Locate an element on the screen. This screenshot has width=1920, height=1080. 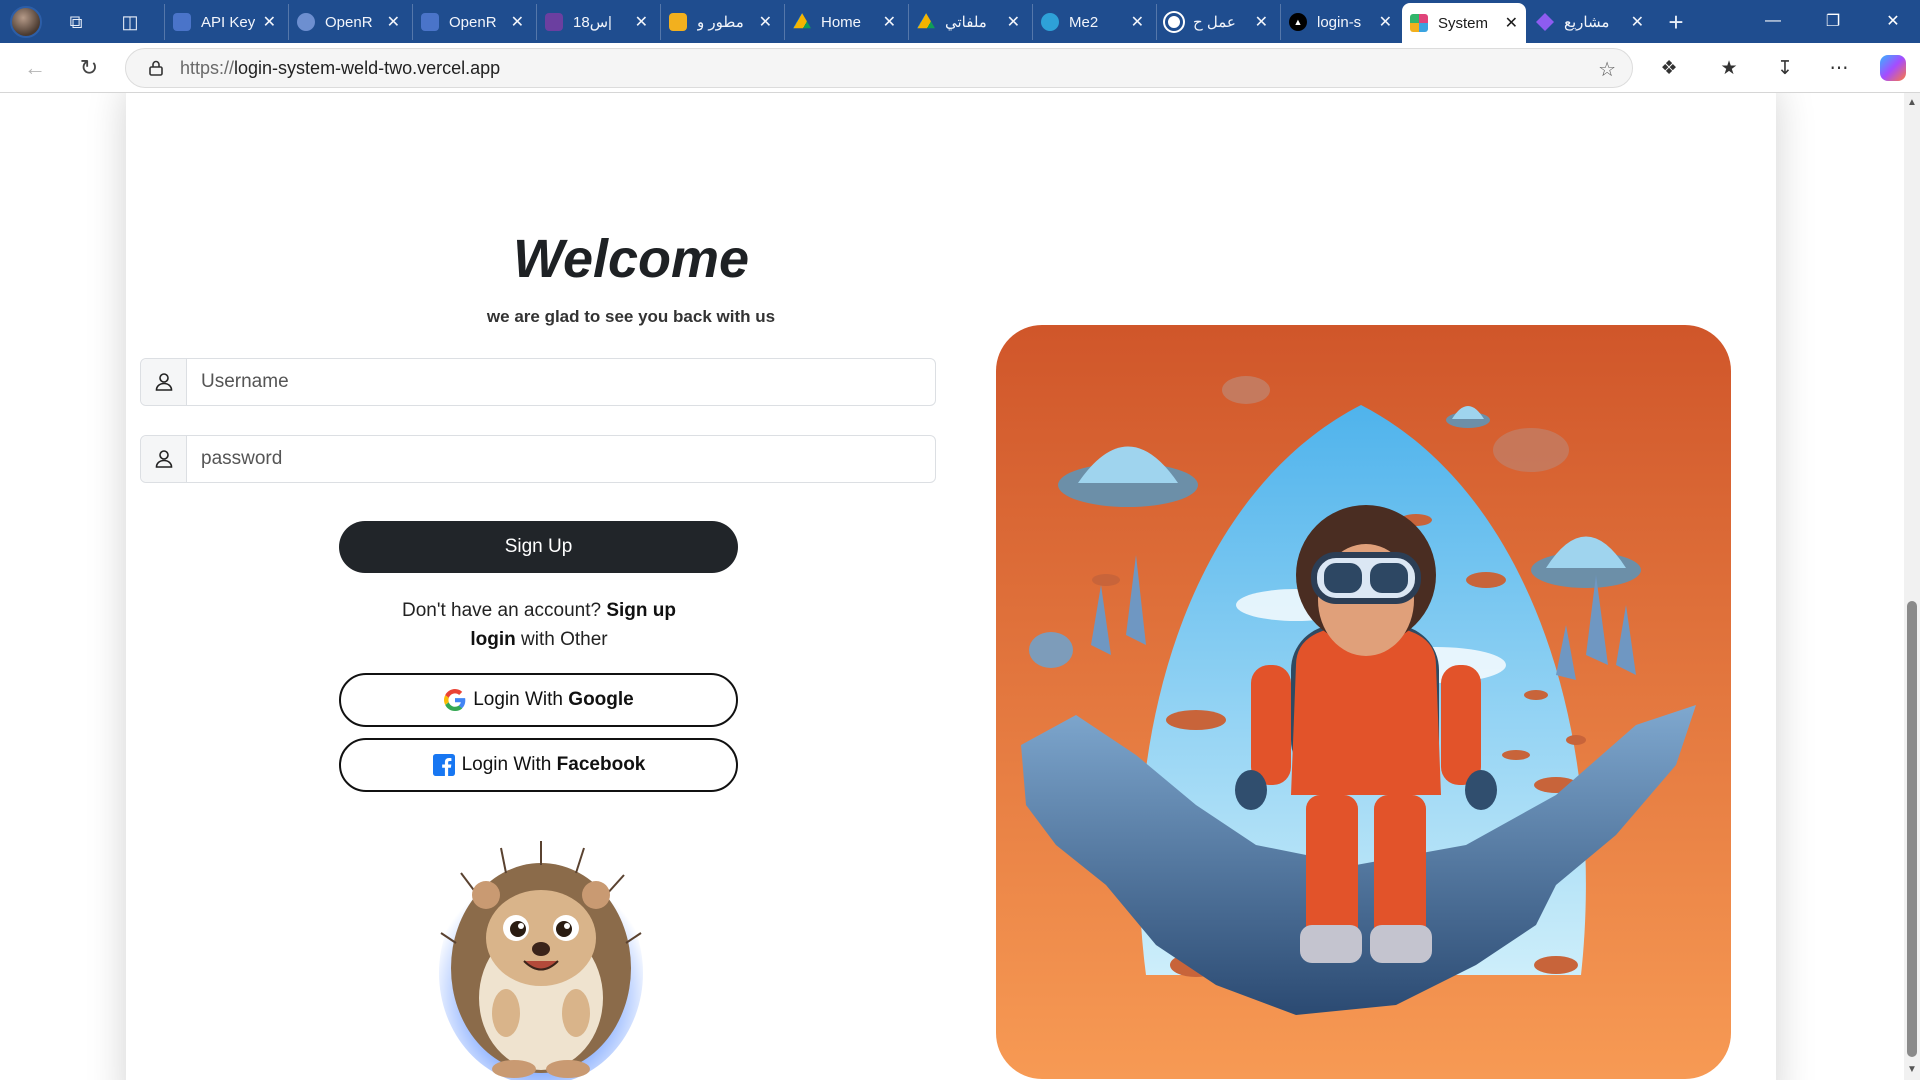
url-host: login-system-weld-two.vercel.app is located at coordinates (367, 67).